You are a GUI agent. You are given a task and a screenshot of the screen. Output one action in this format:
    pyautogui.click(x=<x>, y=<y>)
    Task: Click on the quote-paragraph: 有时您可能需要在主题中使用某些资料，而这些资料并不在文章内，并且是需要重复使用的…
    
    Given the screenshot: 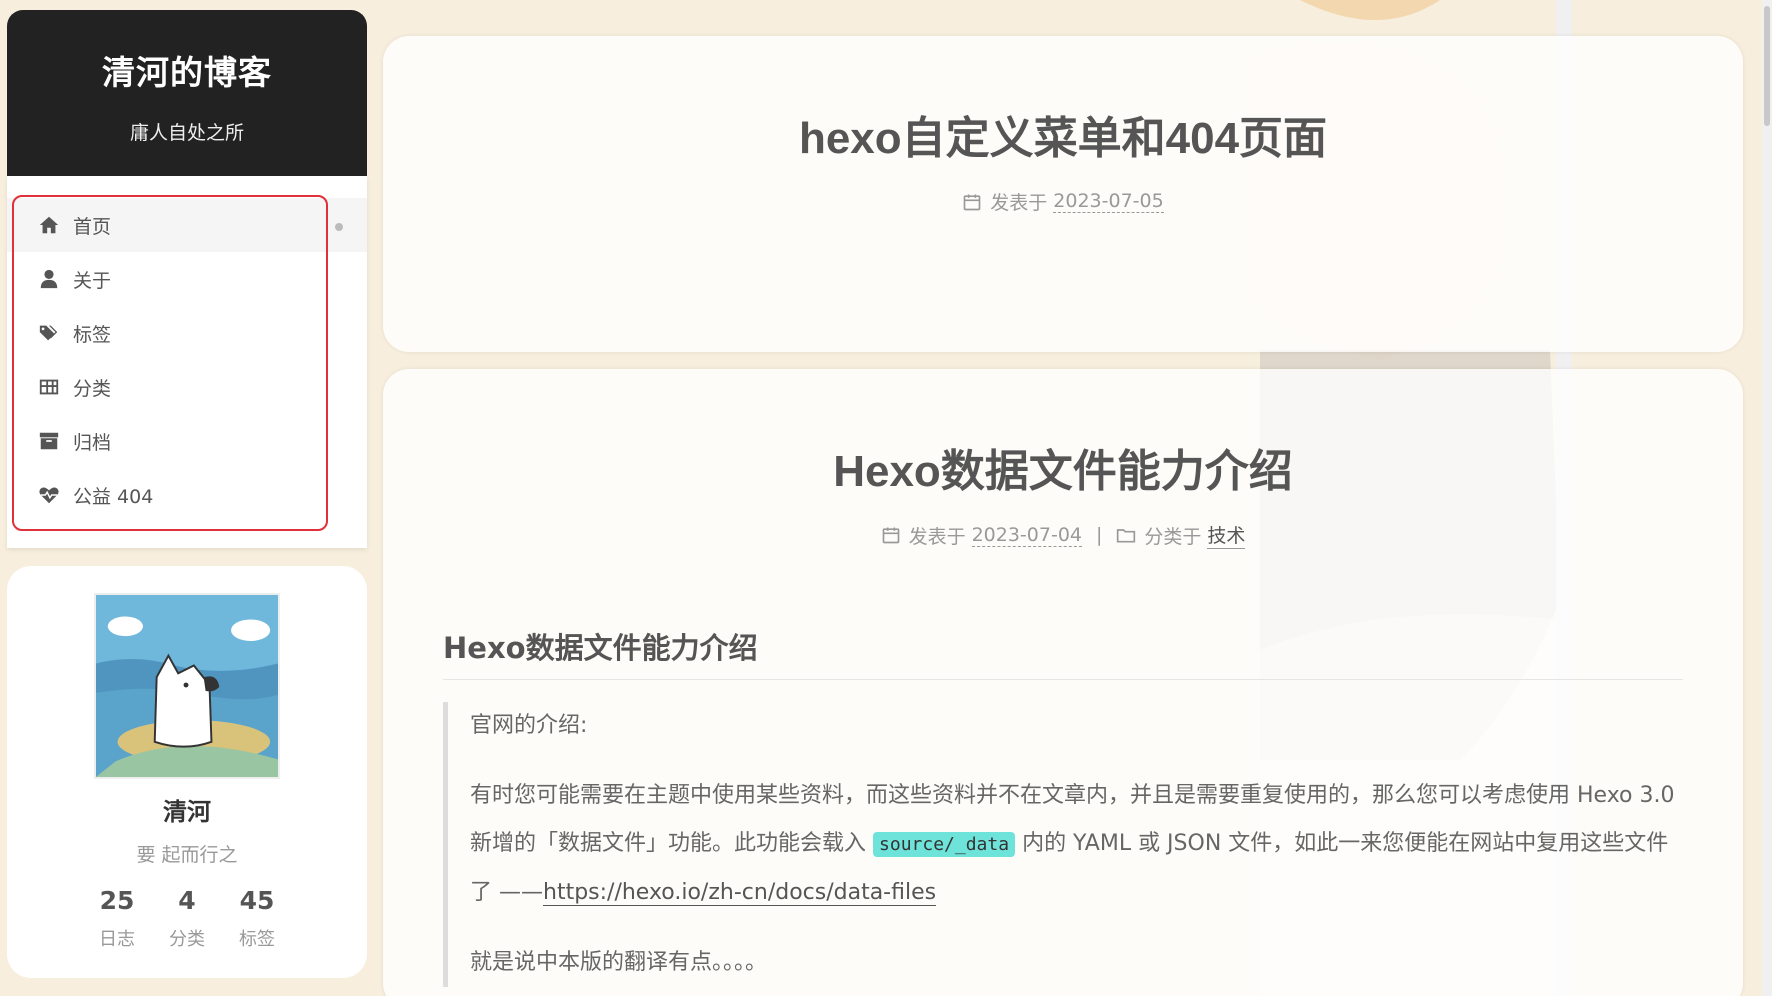 What is the action you would take?
    pyautogui.click(x=1076, y=844)
    